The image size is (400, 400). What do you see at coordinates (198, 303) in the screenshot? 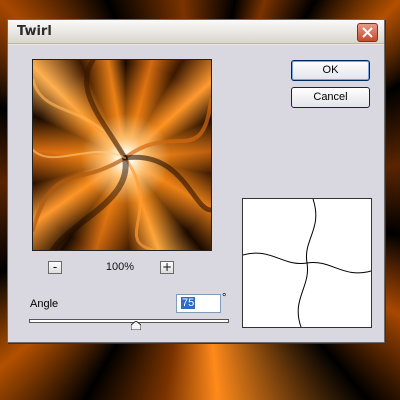
I see `angle-input: 75` at bounding box center [198, 303].